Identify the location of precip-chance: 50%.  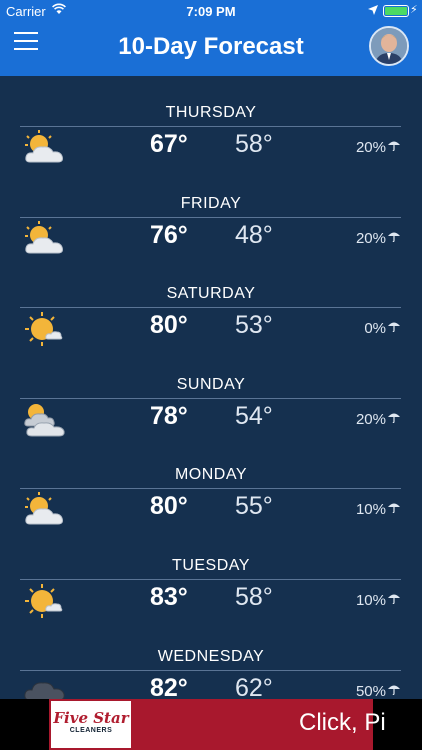
(378, 691).